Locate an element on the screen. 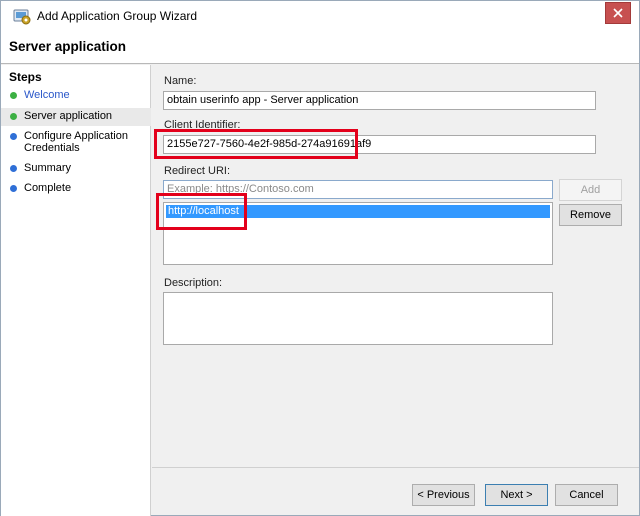 This screenshot has width=640, height=516. step-label: Server application is located at coordinates (68, 116).